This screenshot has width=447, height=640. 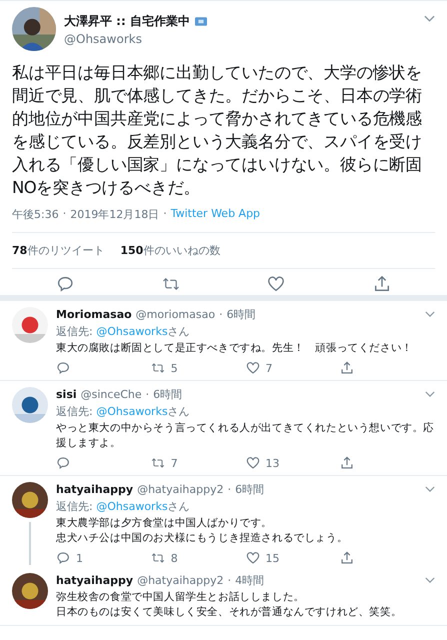 What do you see at coordinates (170, 250) in the screenshot?
I see `stat-link: 150件のいいねの数` at bounding box center [170, 250].